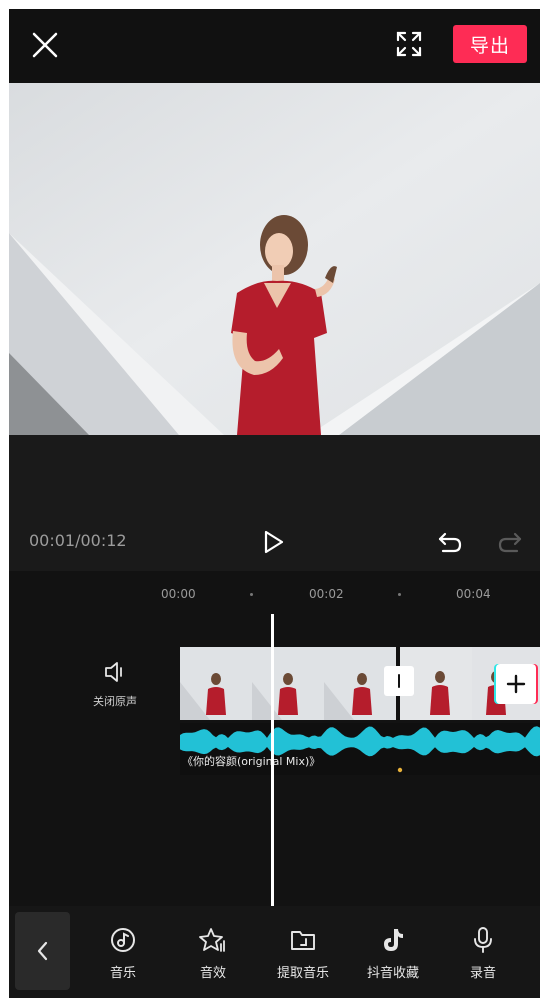 The height and width of the screenshot is (1000, 543). I want to click on audio-track-label: 《你的容颜(original Mix)》, so click(251, 761).